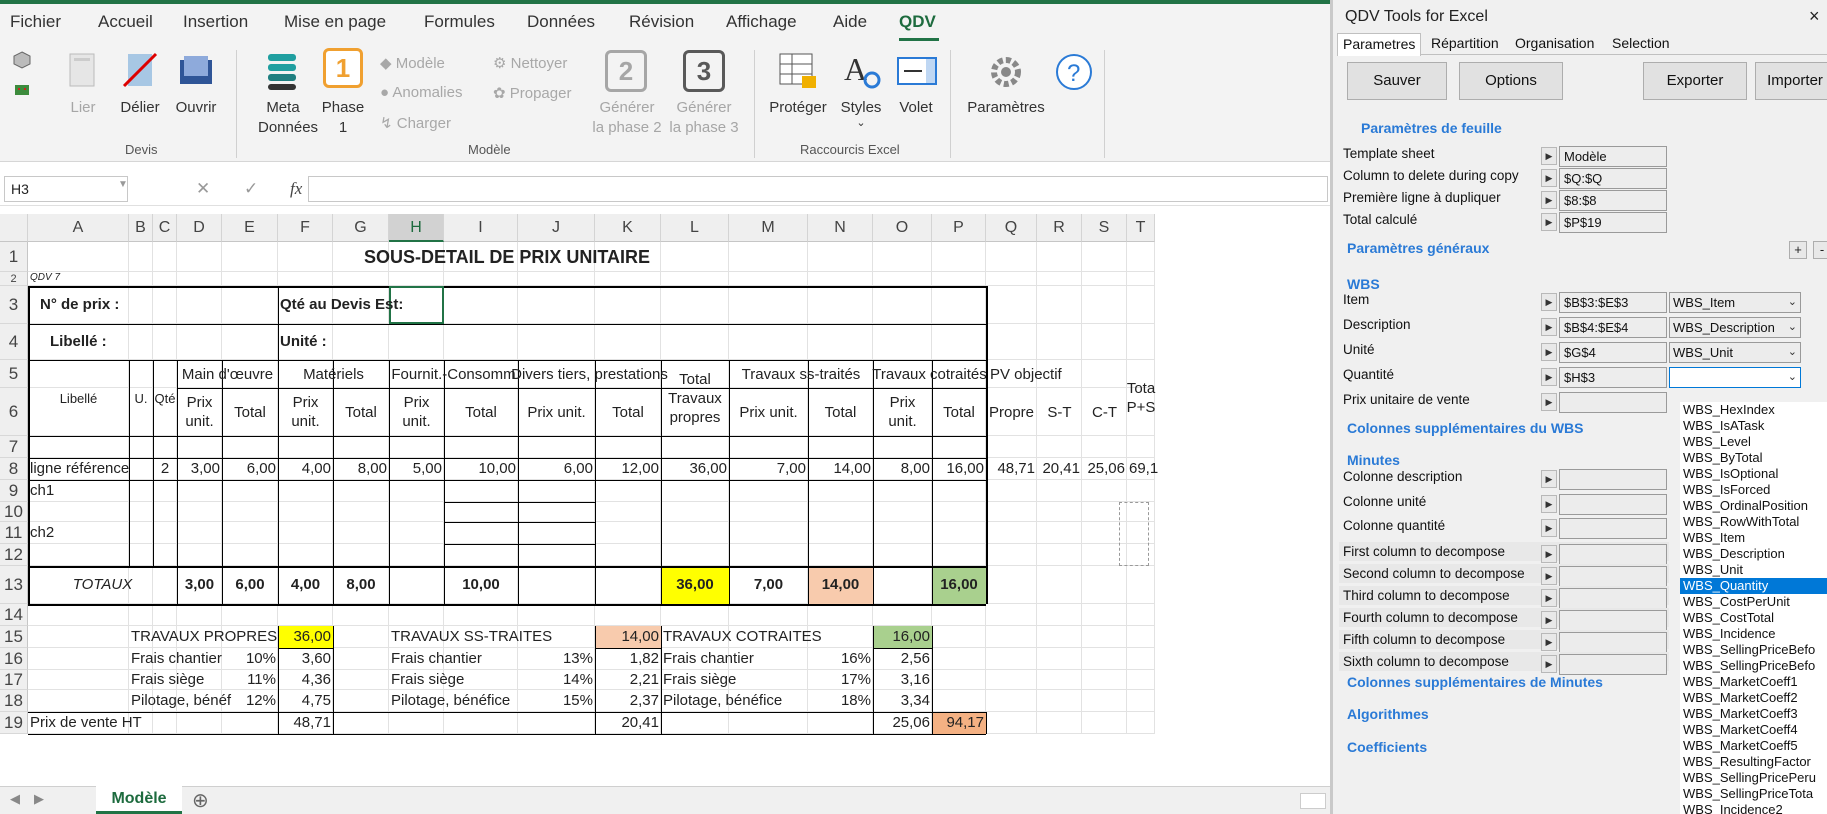 This screenshot has height=814, width=1827. I want to click on sixth-decompose-input, so click(1613, 664).